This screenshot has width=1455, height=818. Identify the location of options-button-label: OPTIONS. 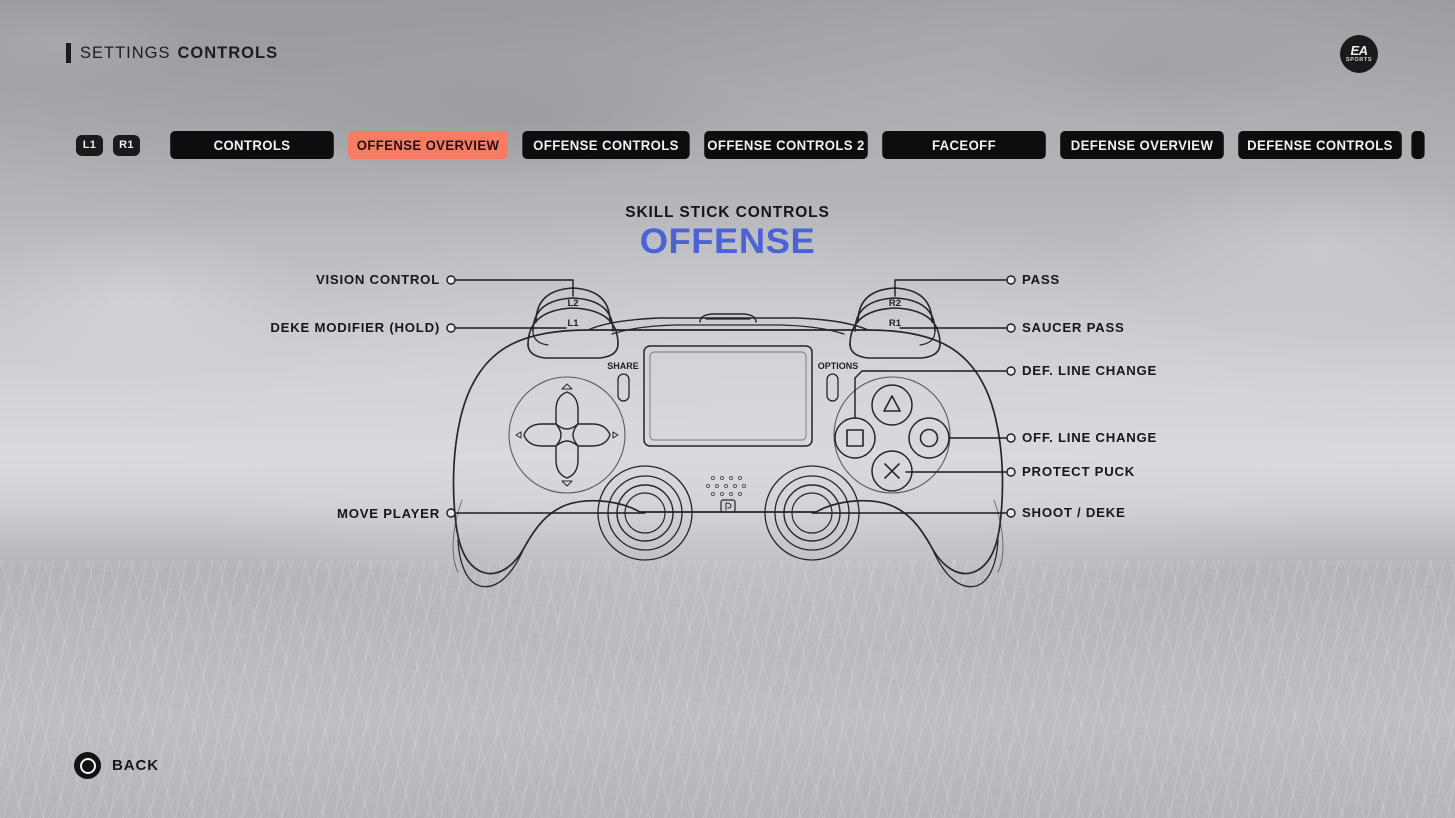
(838, 366).